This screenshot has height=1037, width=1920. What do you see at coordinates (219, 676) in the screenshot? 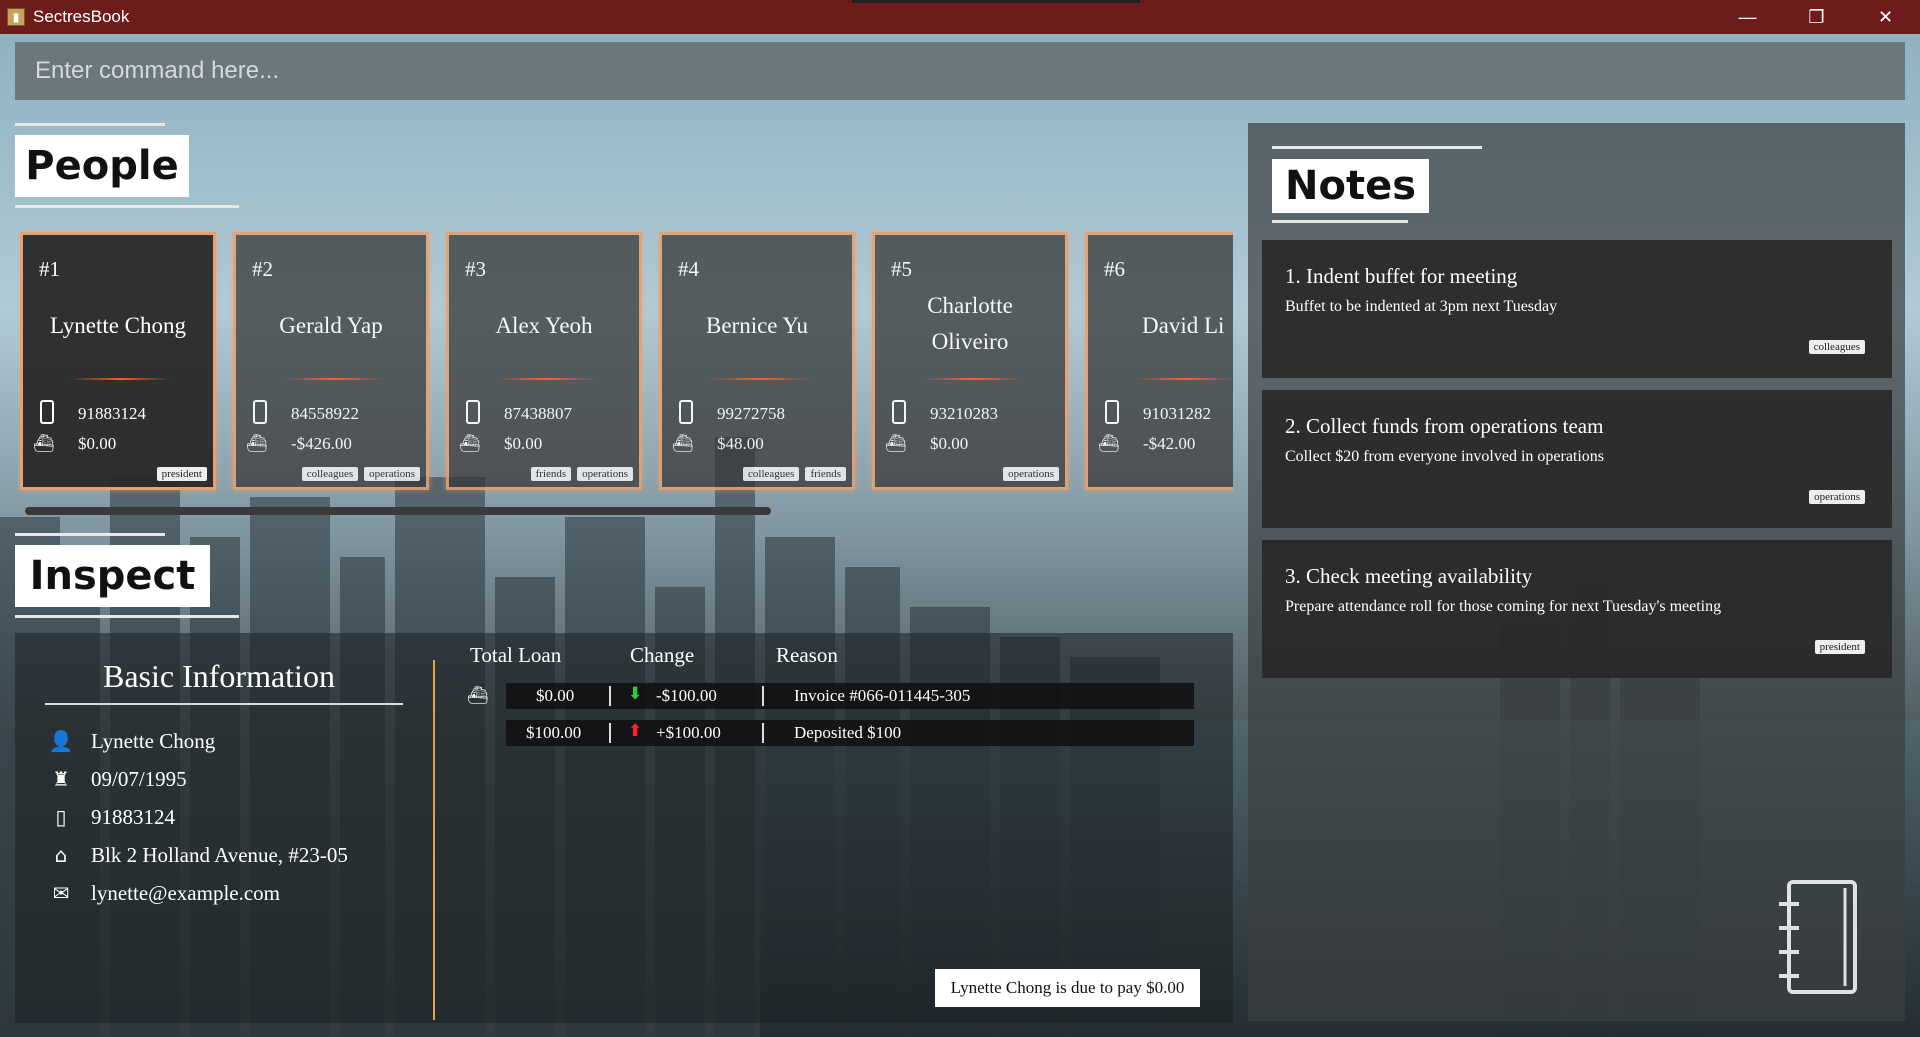
I see `basic-information-title: Basic Information` at bounding box center [219, 676].